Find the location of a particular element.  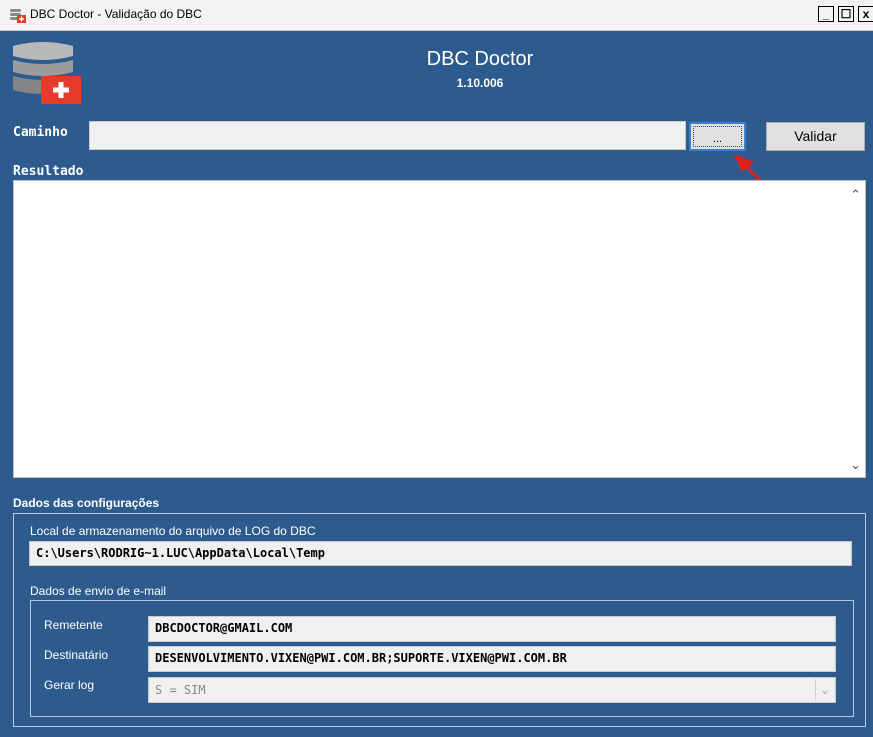

path-label: Caminho is located at coordinates (40, 132).